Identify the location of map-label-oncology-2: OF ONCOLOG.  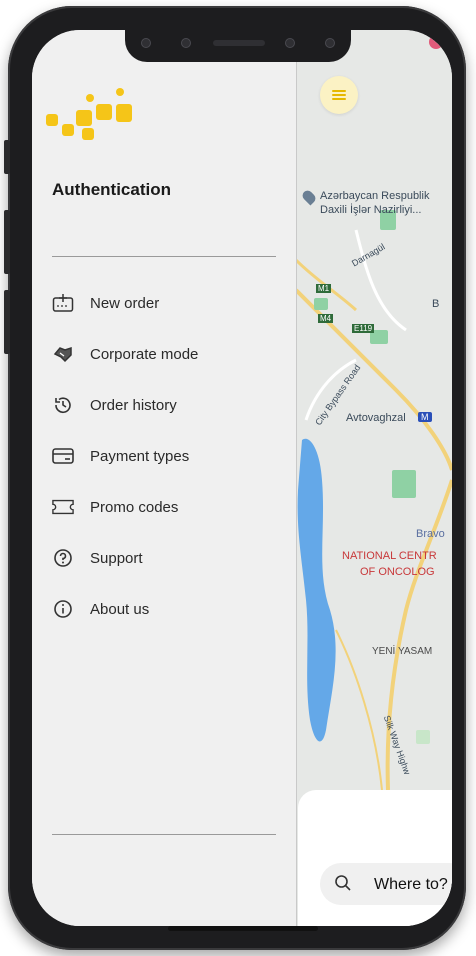
(397, 572).